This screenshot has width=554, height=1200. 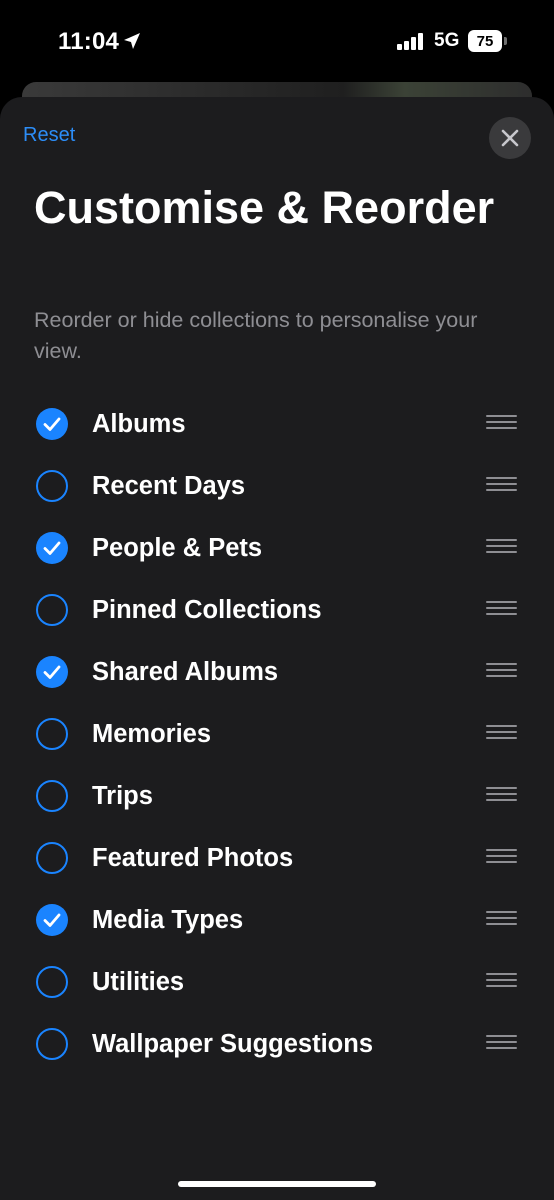 What do you see at coordinates (152, 734) in the screenshot?
I see `collection-label: Memories` at bounding box center [152, 734].